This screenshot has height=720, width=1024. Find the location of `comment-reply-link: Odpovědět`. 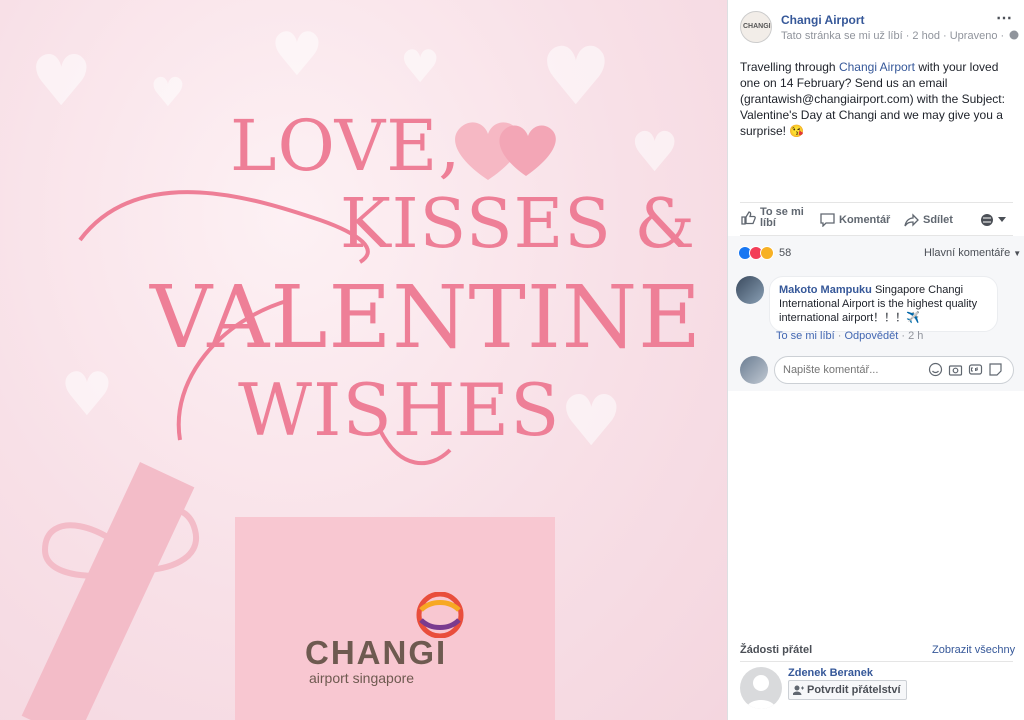

comment-reply-link: Odpovědět is located at coordinates (871, 336).